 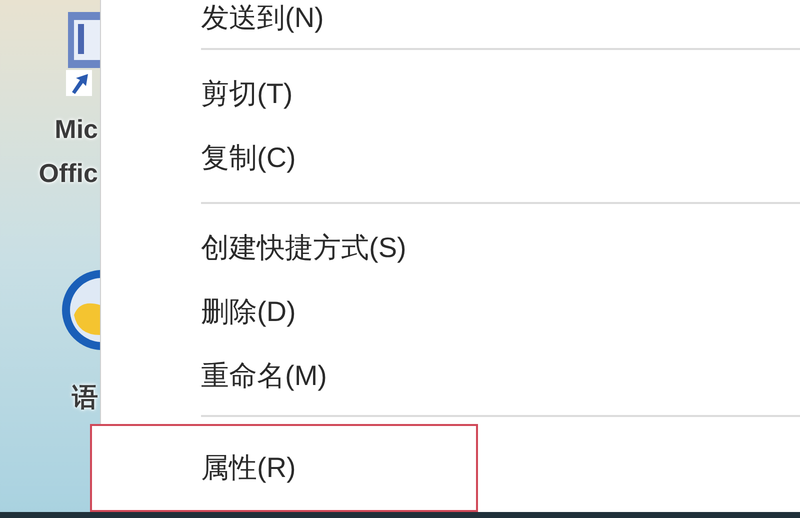 I want to click on icon-label: Offic, so click(x=68, y=173).